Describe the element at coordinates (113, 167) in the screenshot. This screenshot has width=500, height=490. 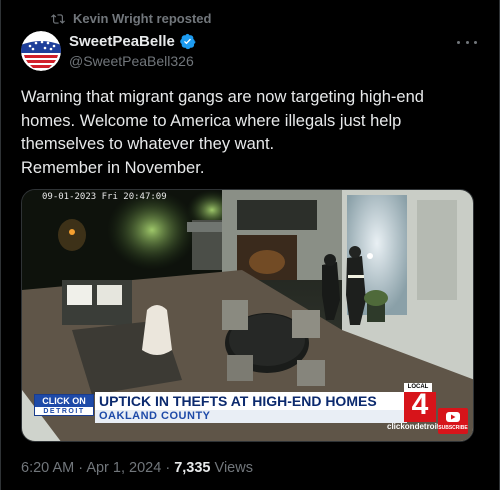
I see `tweet-line: Remember in November.` at that location.